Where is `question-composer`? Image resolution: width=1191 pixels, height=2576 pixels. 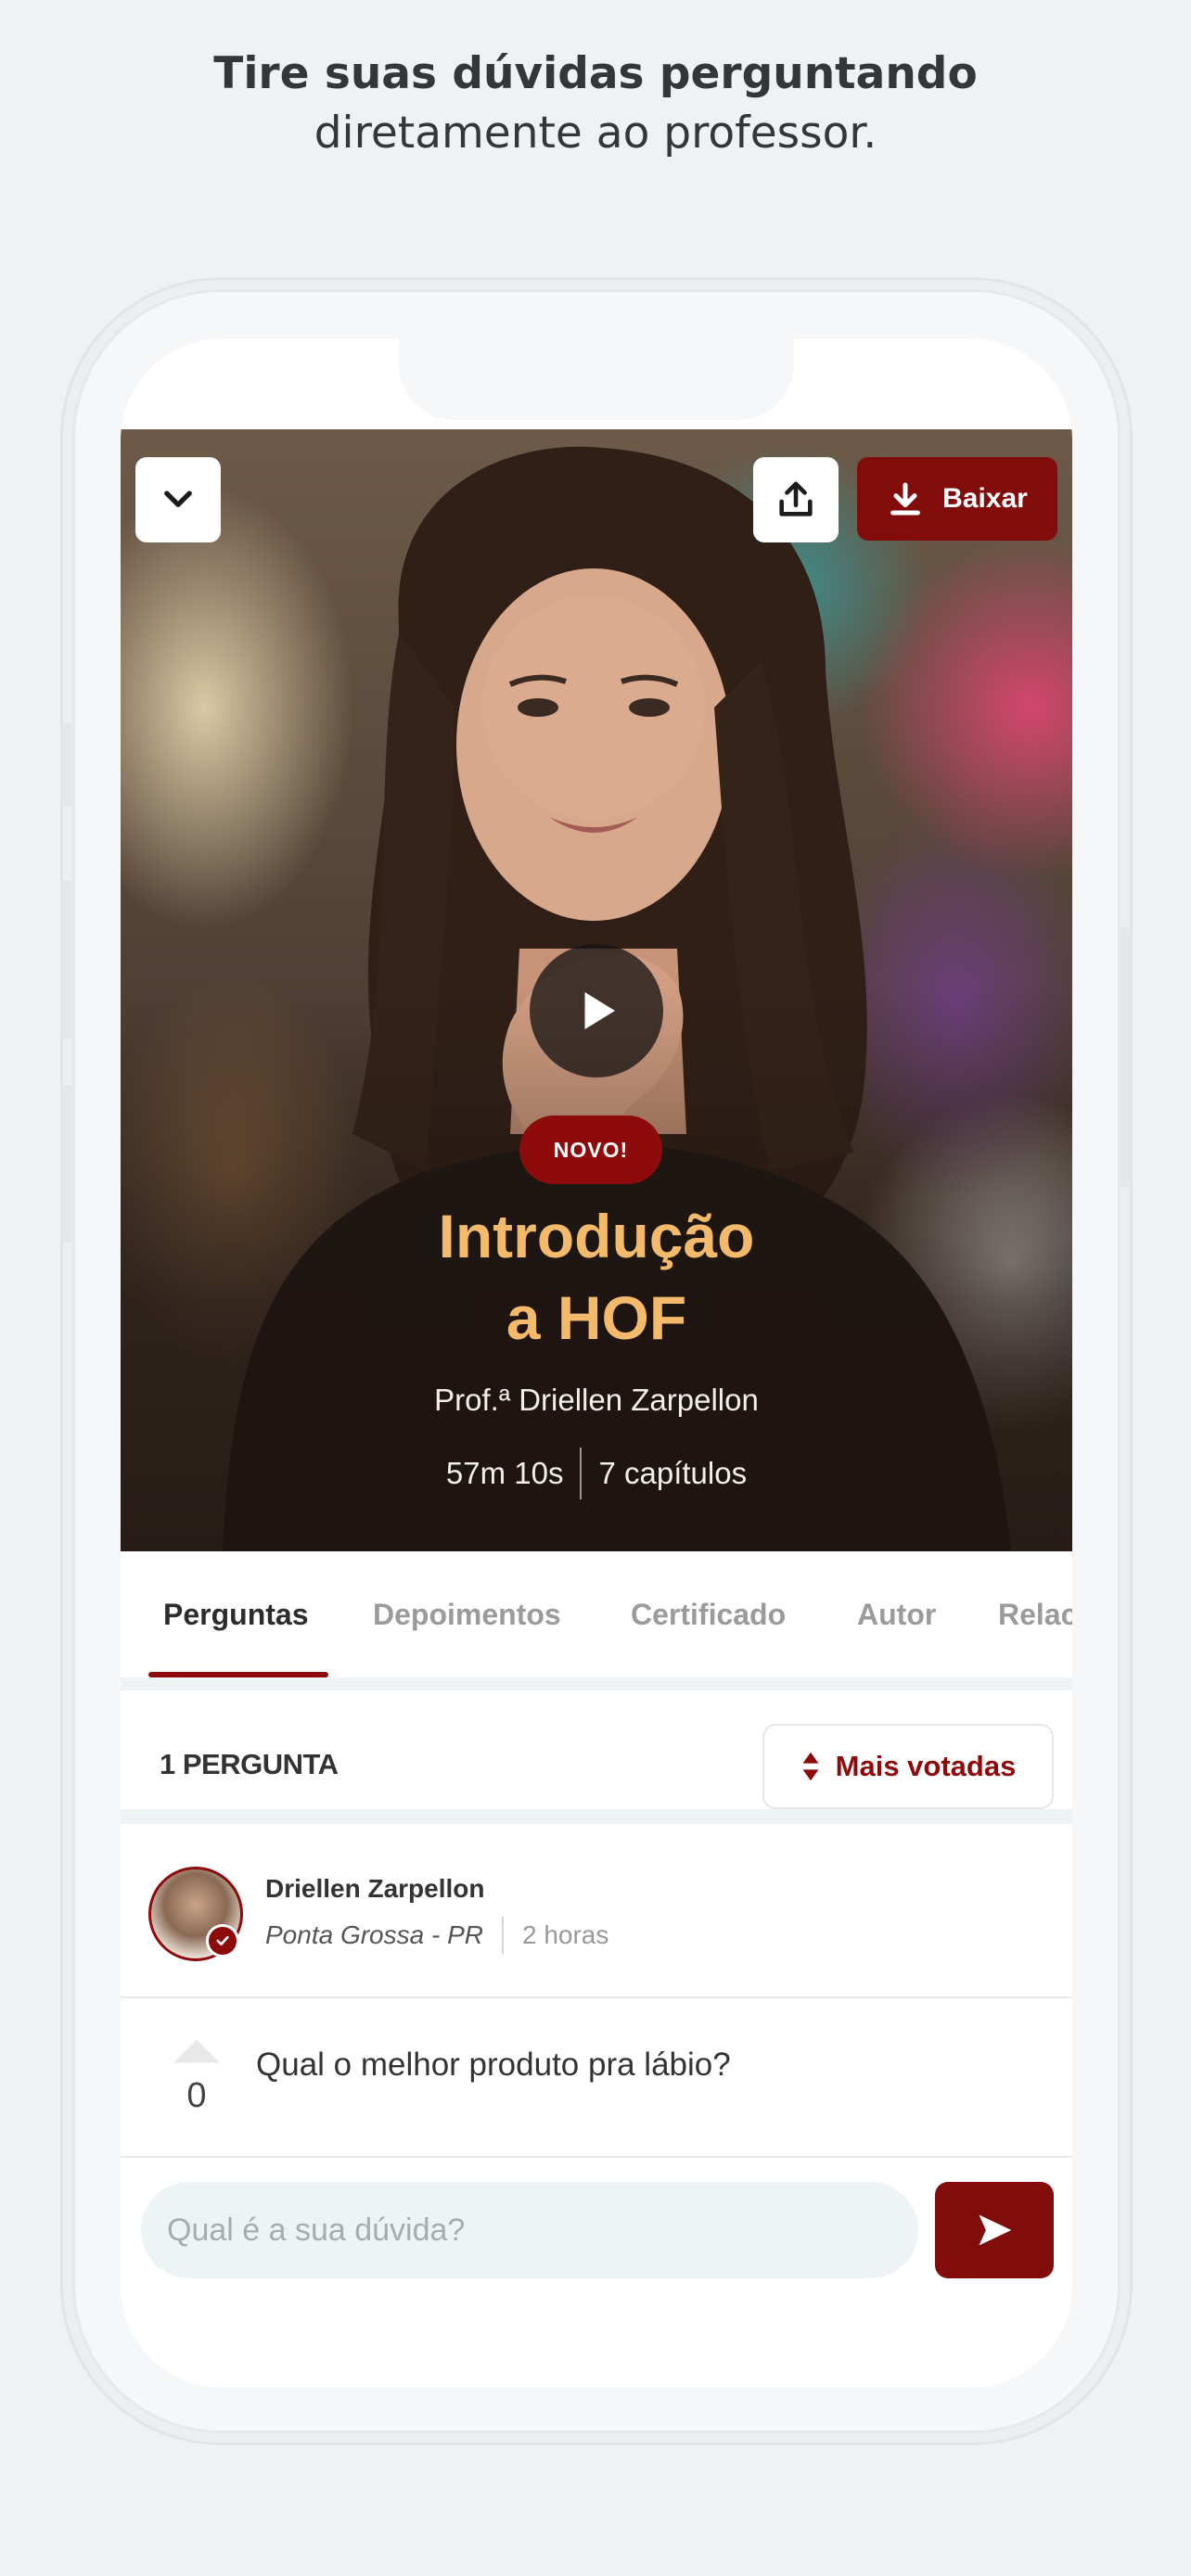
question-composer is located at coordinates (597, 2272).